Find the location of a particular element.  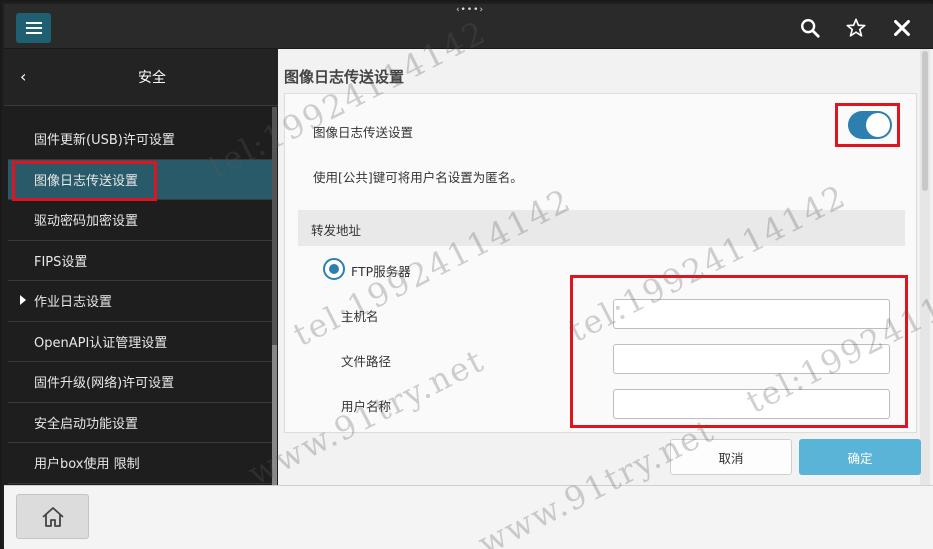

sidebar-item-label: 安全启动功能设置 is located at coordinates (86, 424).